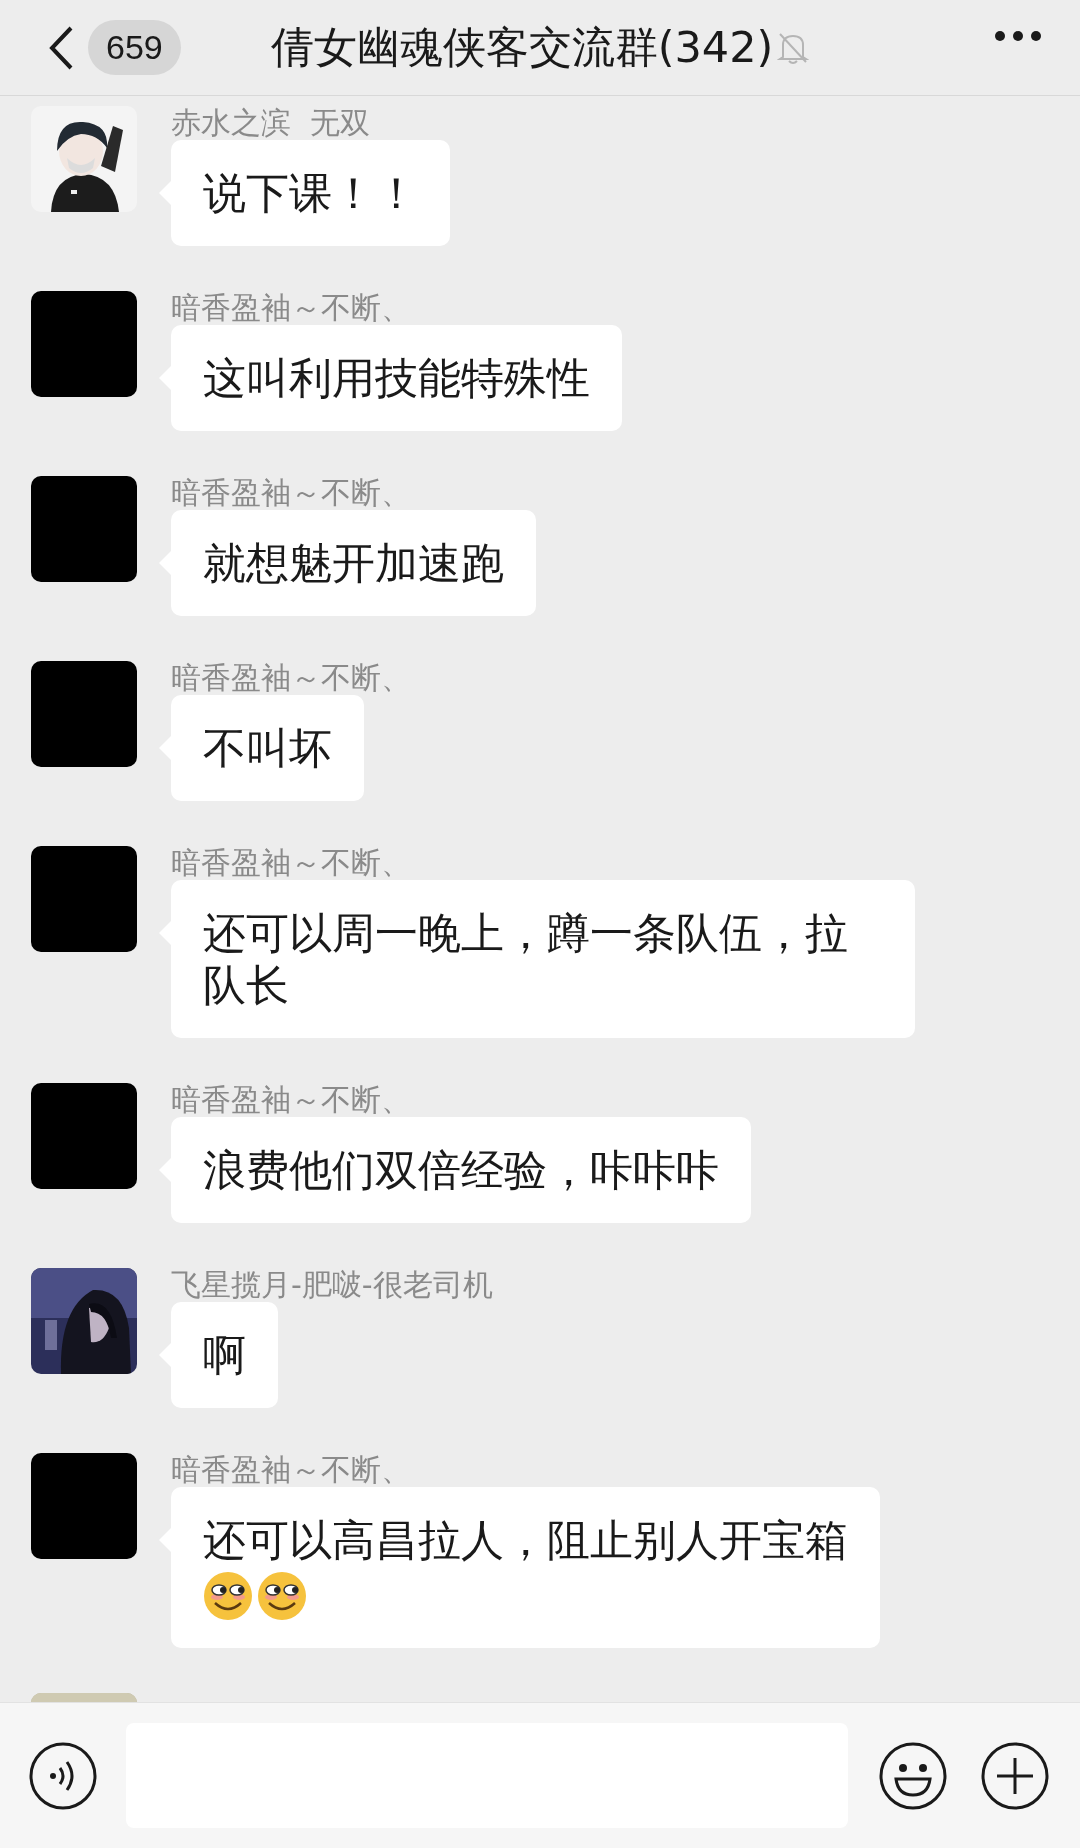  Describe the element at coordinates (518, 1567) in the screenshot. I see `message-bubble: 还可以高昌拉人，阻止别人开宝箱` at that location.